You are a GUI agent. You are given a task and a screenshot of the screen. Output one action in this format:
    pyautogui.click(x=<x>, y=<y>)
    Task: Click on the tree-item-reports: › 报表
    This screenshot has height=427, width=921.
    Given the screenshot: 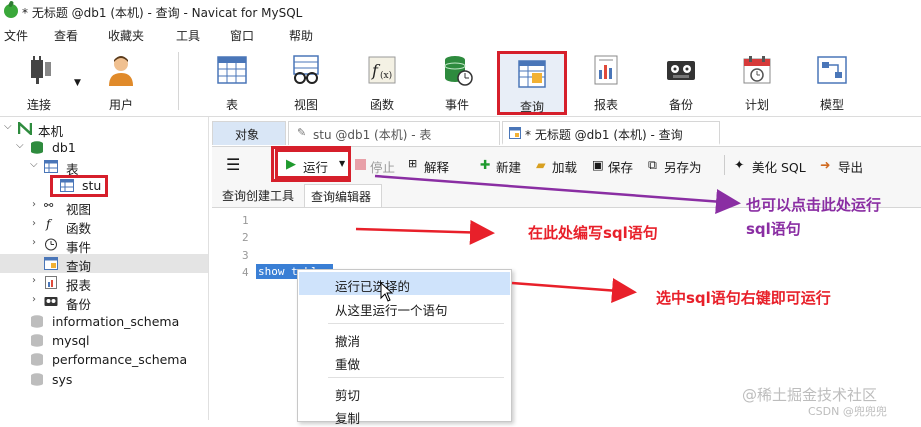 What is the action you would take?
    pyautogui.click(x=104, y=283)
    